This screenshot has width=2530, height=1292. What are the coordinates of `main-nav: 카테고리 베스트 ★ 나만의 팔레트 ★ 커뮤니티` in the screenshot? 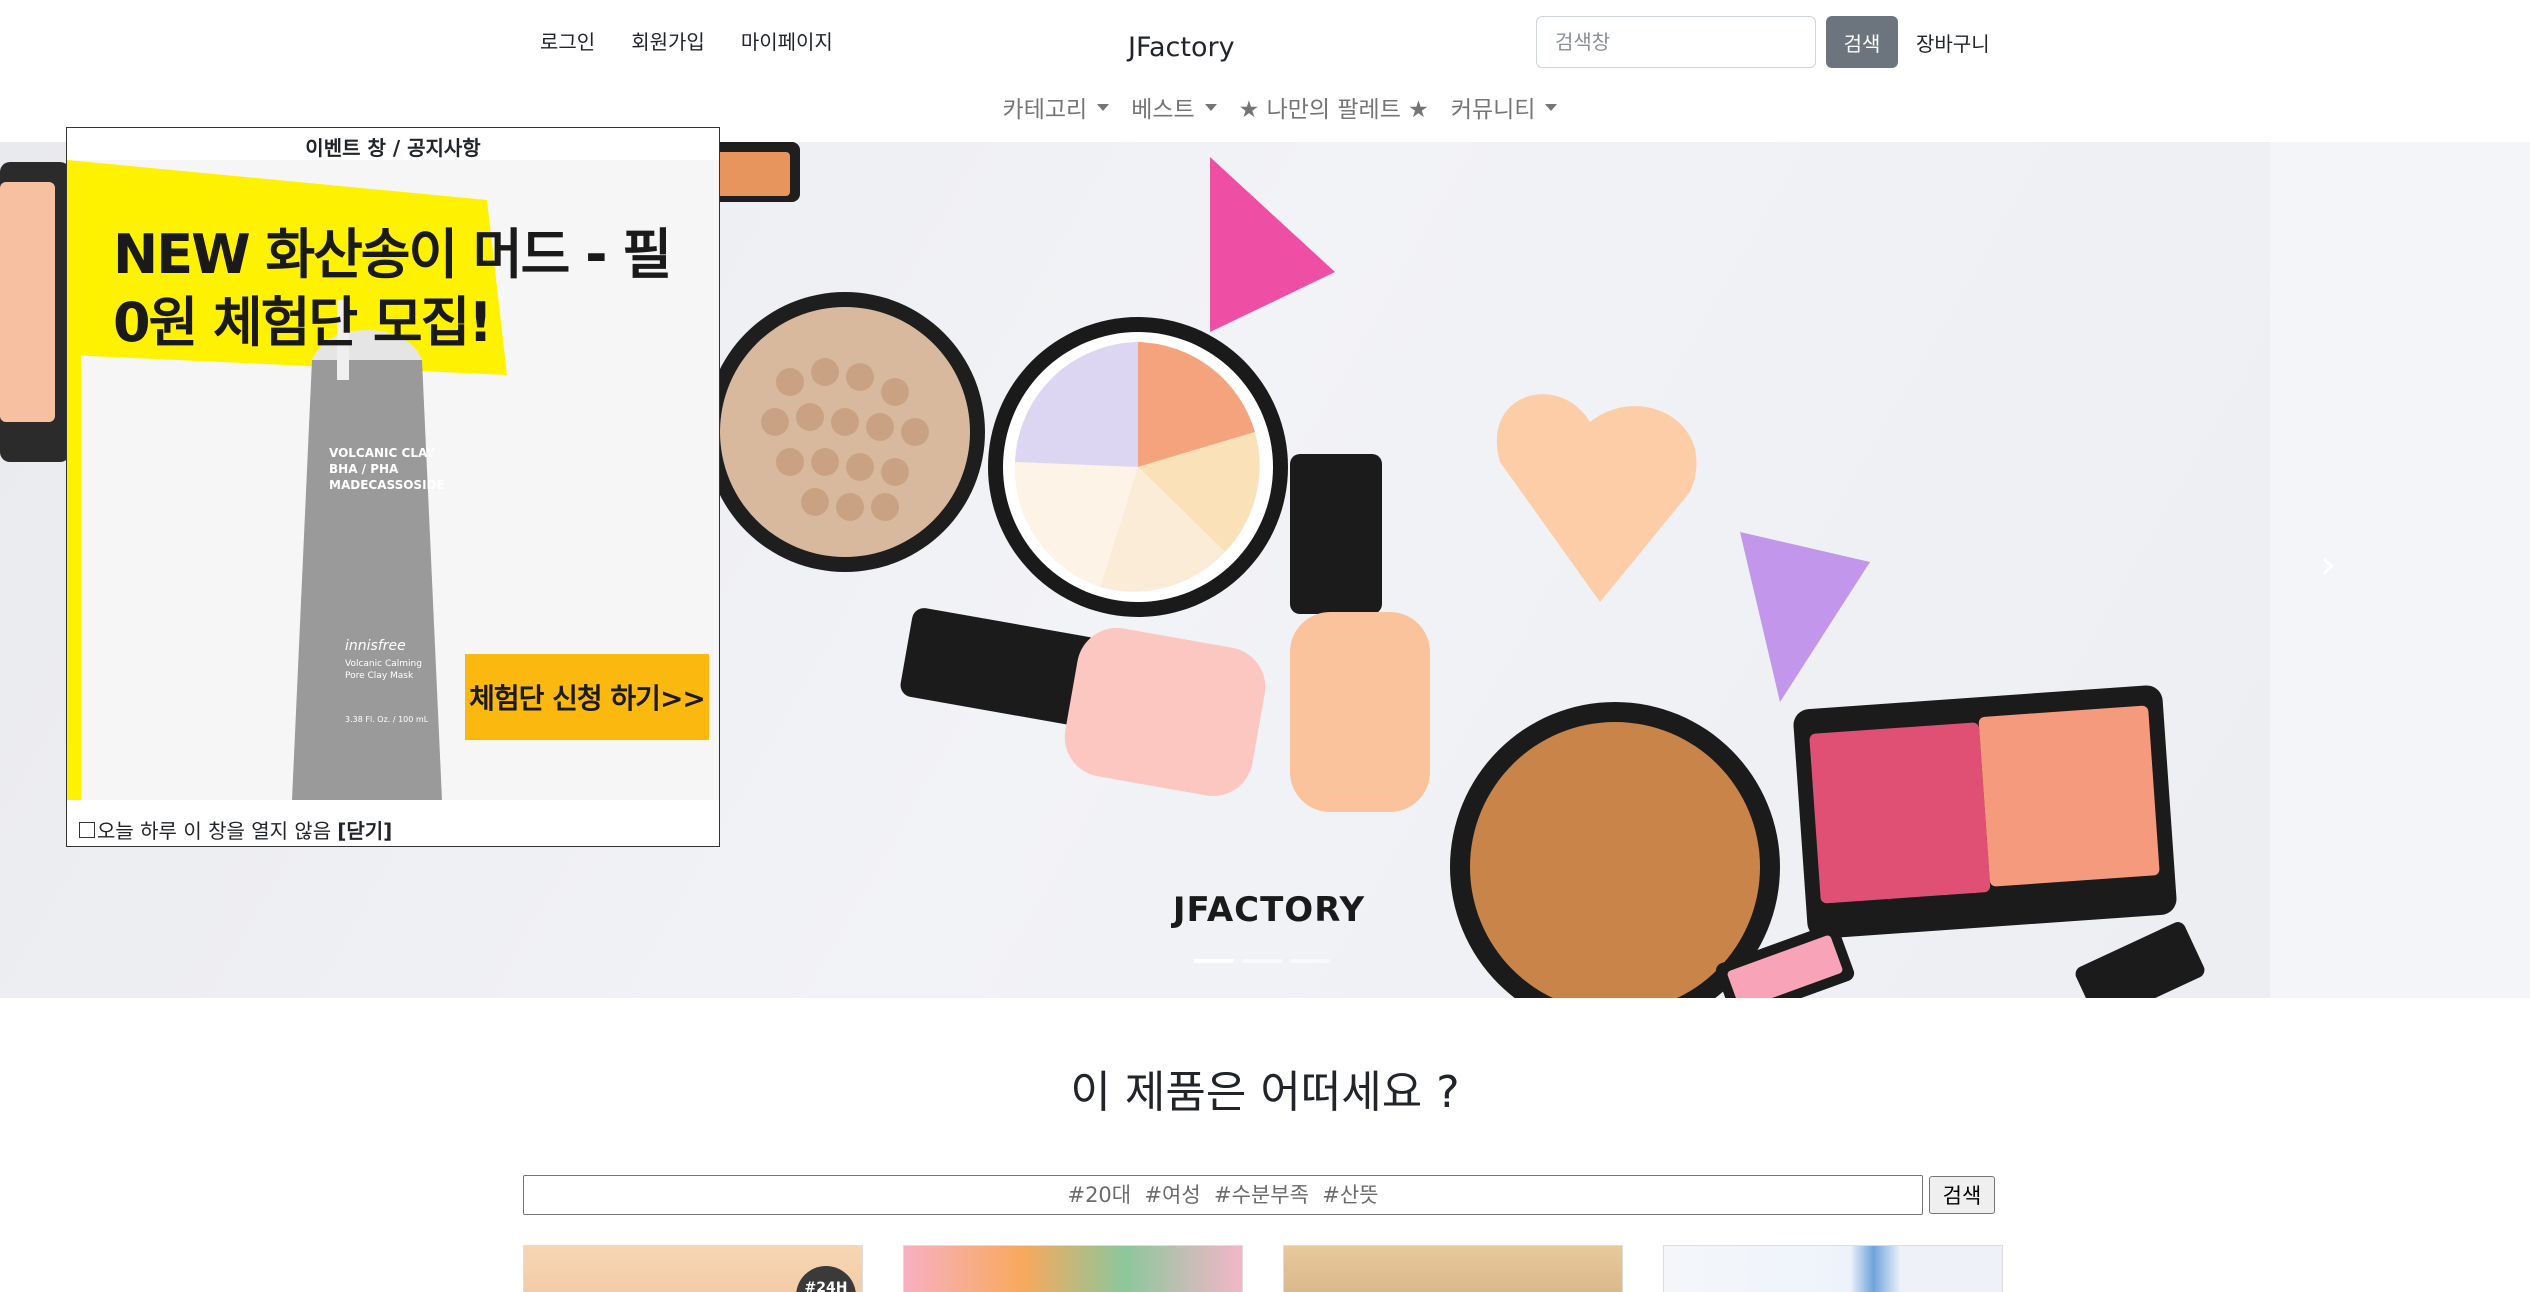 It's located at (1265, 107).